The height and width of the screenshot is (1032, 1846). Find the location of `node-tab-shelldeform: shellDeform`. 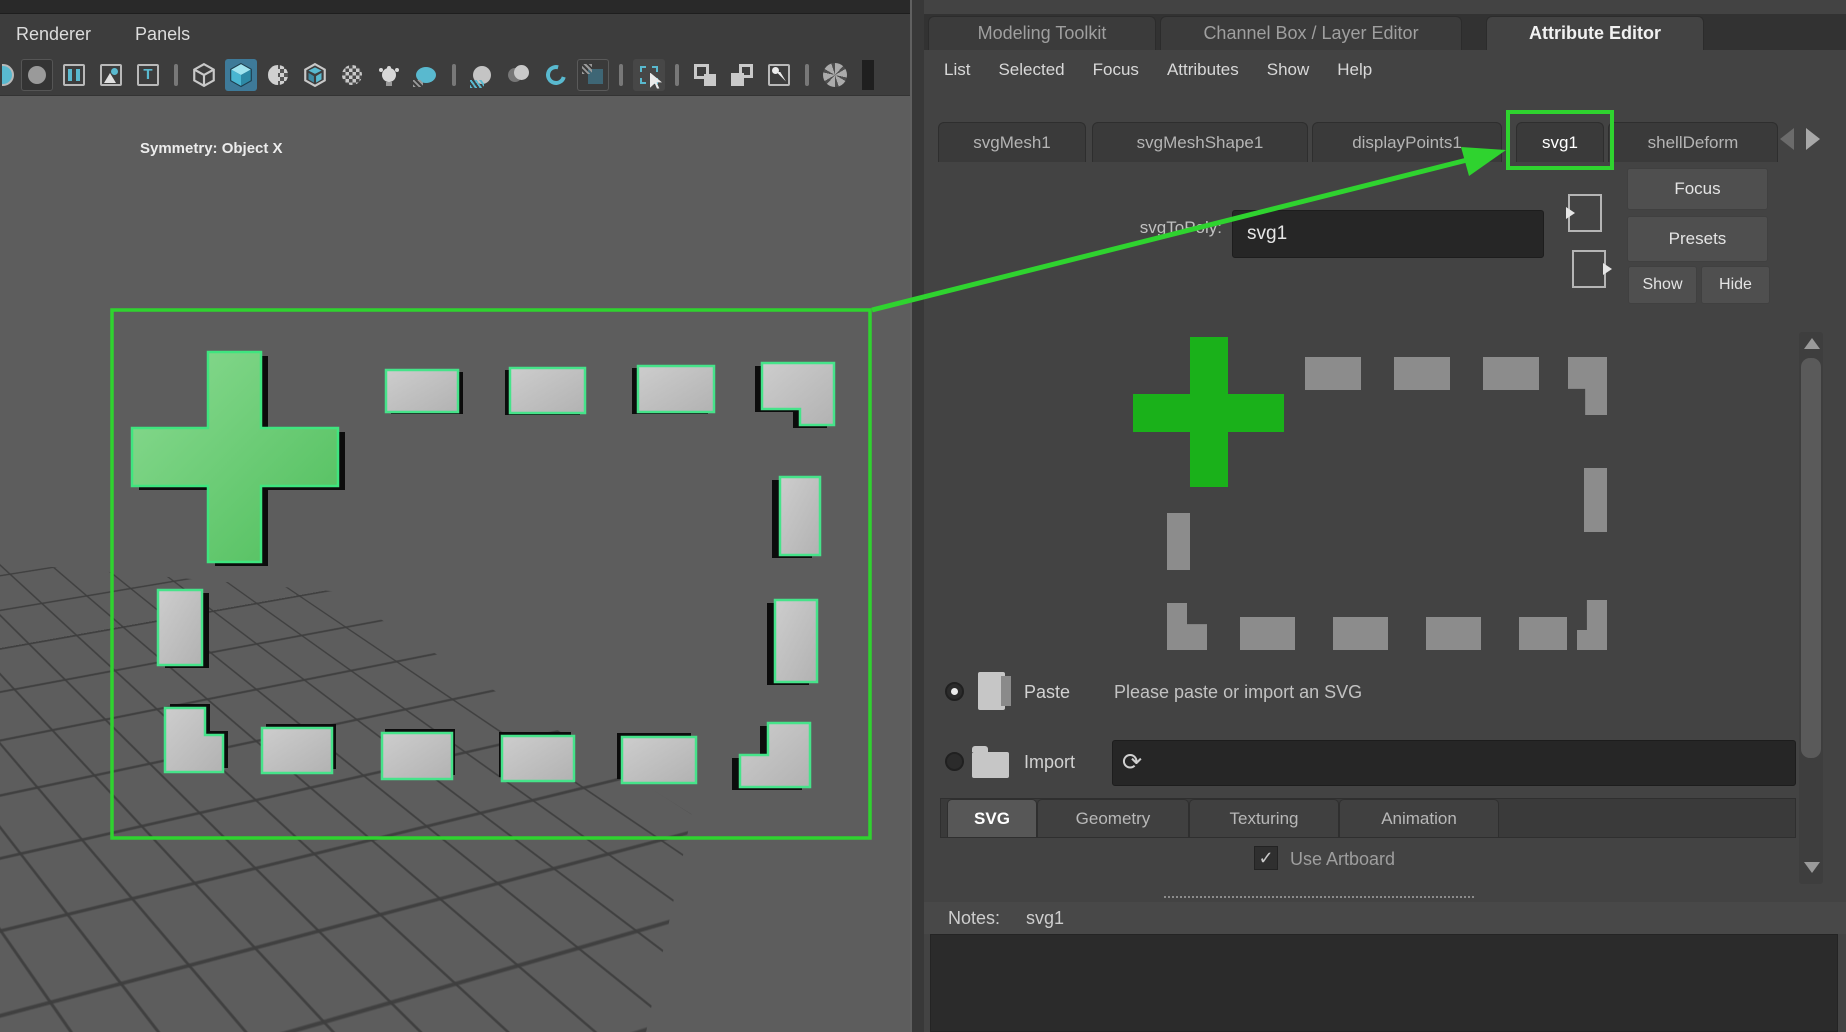

node-tab-shelldeform: shellDeform is located at coordinates (1693, 142).